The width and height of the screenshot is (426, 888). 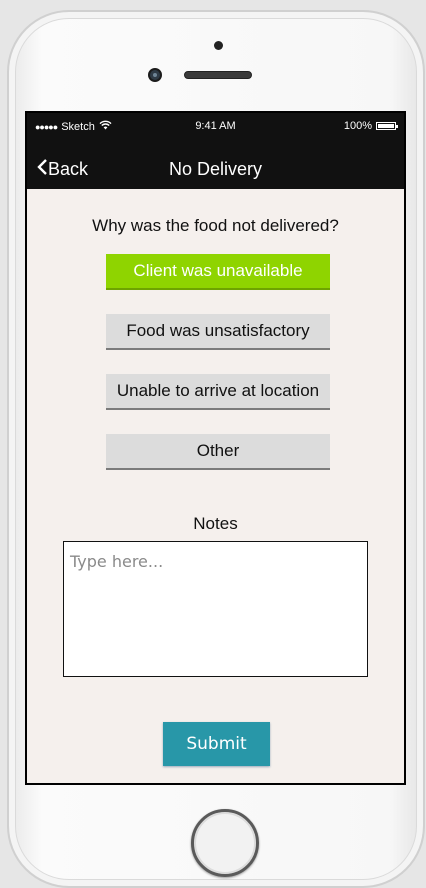 What do you see at coordinates (215, 609) in the screenshot?
I see `notes-input` at bounding box center [215, 609].